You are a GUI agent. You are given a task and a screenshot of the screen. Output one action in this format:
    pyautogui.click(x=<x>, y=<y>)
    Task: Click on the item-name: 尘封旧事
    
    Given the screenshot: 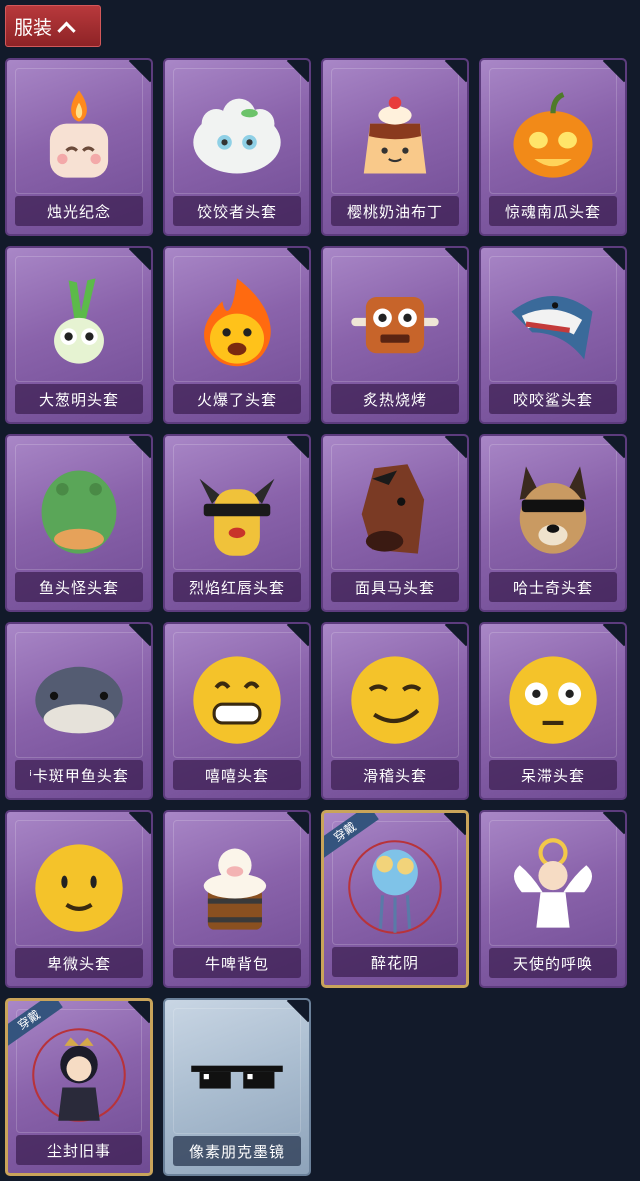 What is the action you would take?
    pyautogui.click(x=79, y=1150)
    